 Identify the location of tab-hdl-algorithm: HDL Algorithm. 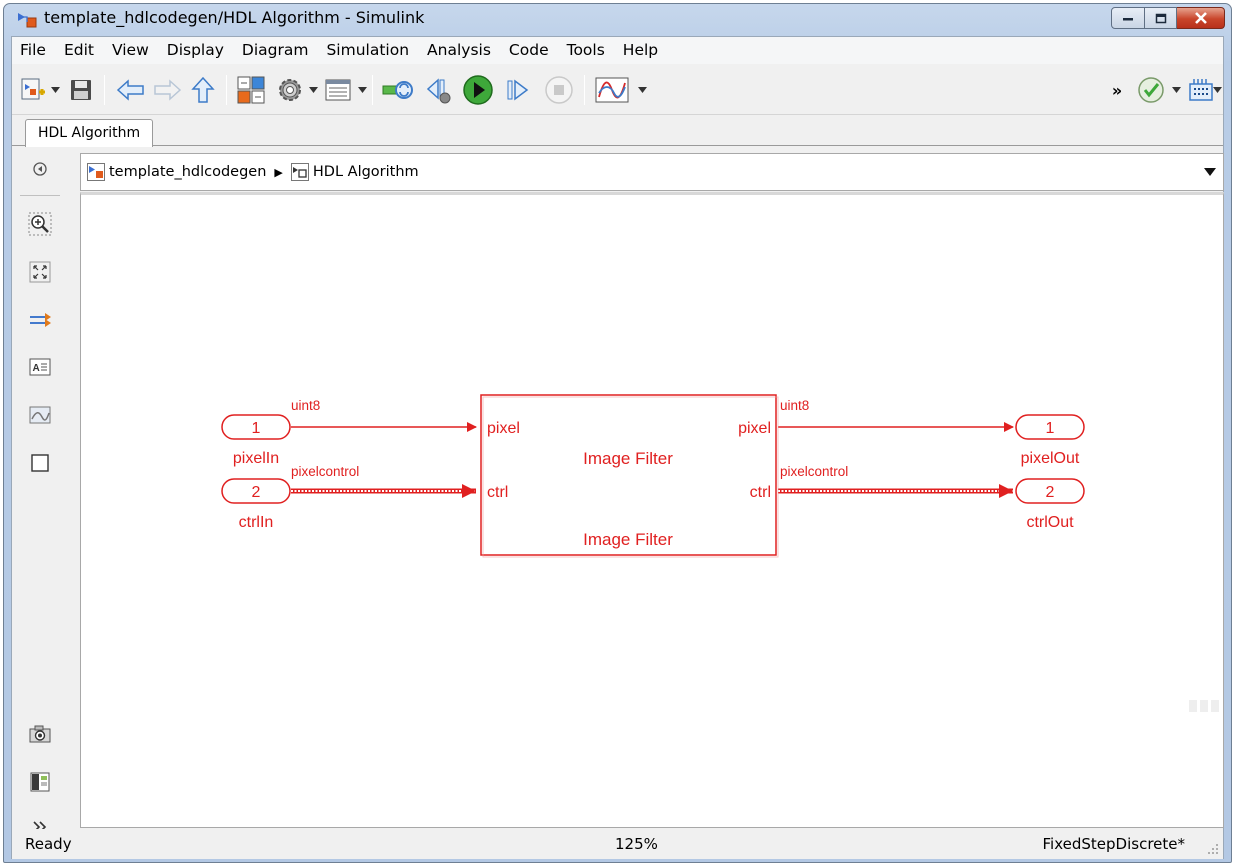
(89, 133).